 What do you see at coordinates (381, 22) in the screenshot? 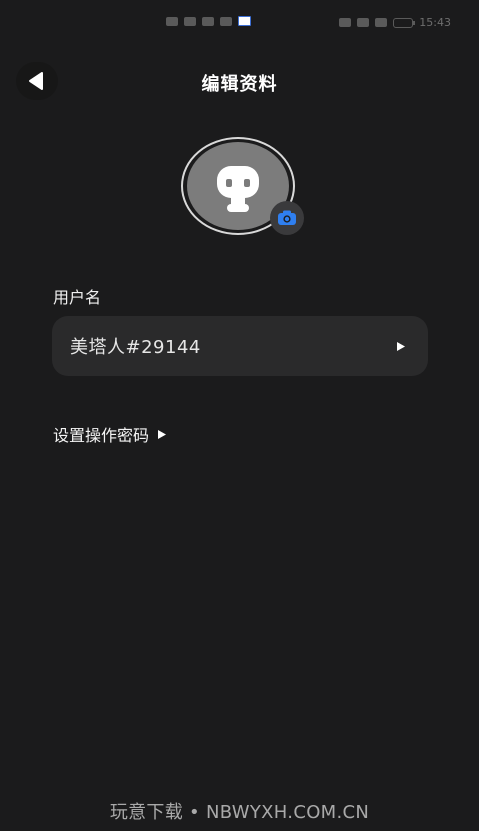
I see `alarm-icon` at bounding box center [381, 22].